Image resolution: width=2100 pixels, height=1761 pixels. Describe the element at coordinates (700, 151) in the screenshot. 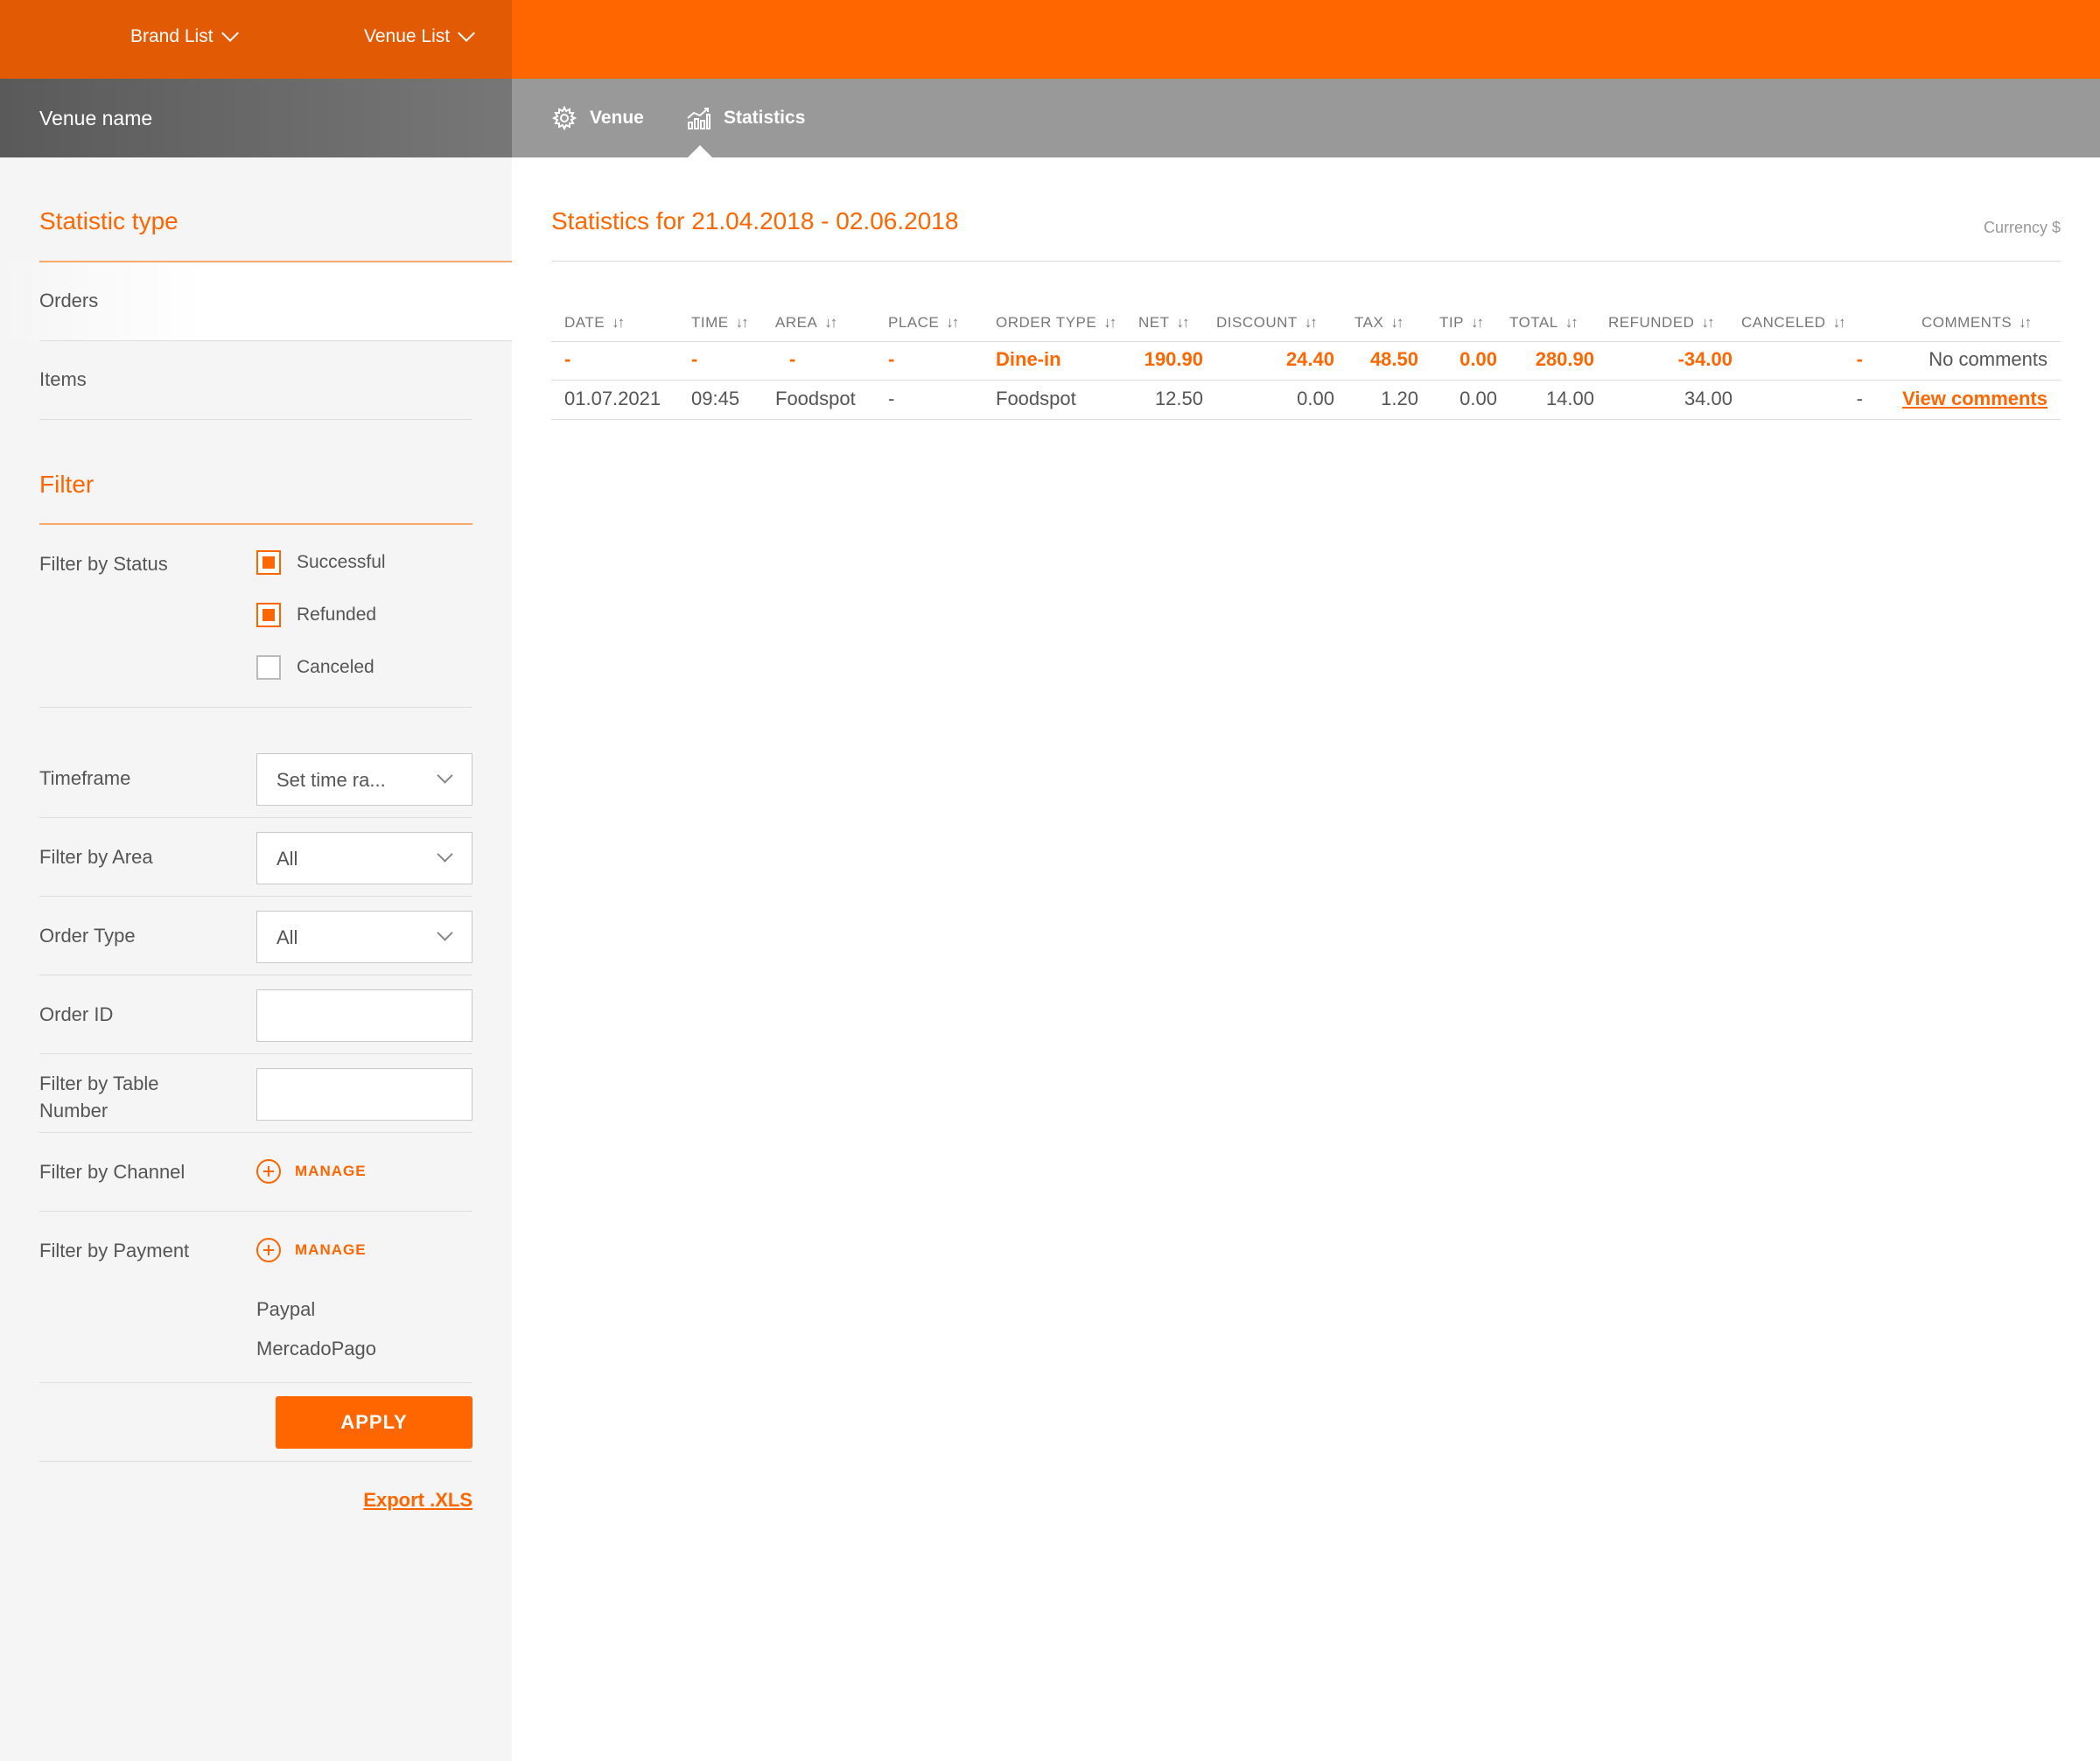

I see `active-tab-pointer` at that location.